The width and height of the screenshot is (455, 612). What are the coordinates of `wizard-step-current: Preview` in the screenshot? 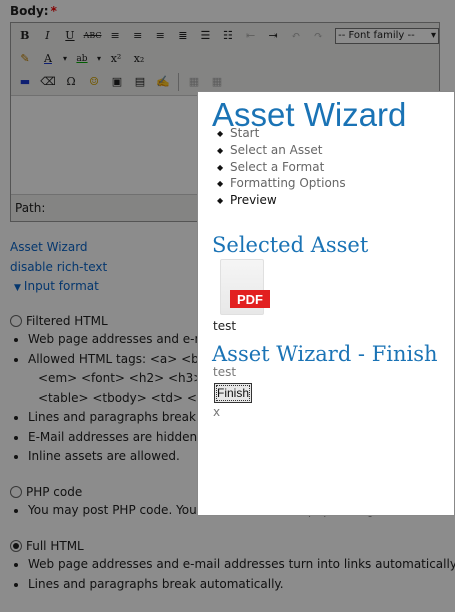 It's located at (281, 201).